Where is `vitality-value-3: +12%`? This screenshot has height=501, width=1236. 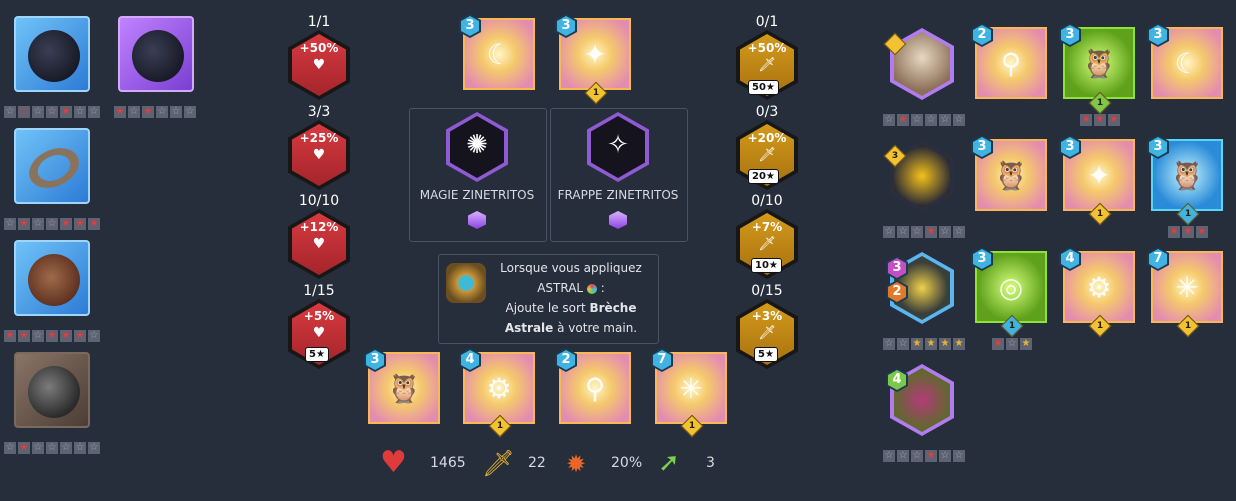
vitality-value-3: +12% is located at coordinates (319, 227).